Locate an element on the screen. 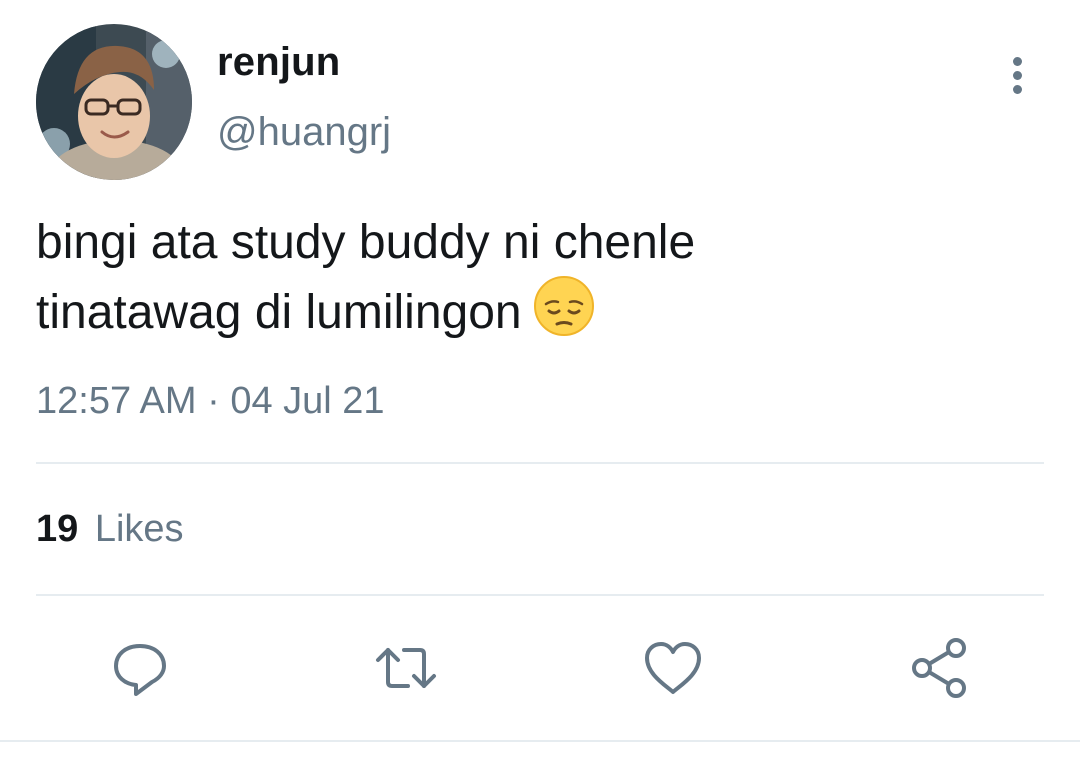  tweet-line-with-emoji: tinatawag di lumilingon is located at coordinates (536, 314).